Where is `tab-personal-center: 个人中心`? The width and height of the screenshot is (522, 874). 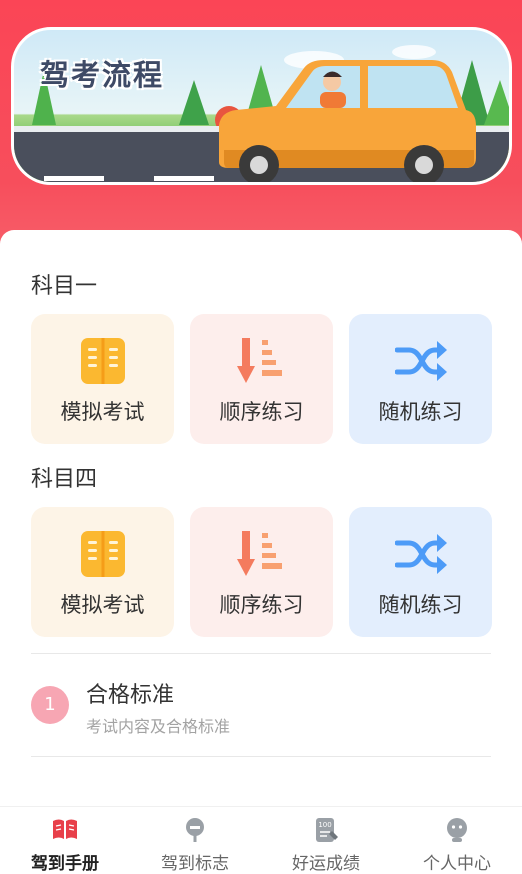 tab-personal-center: 个人中心 is located at coordinates (457, 840).